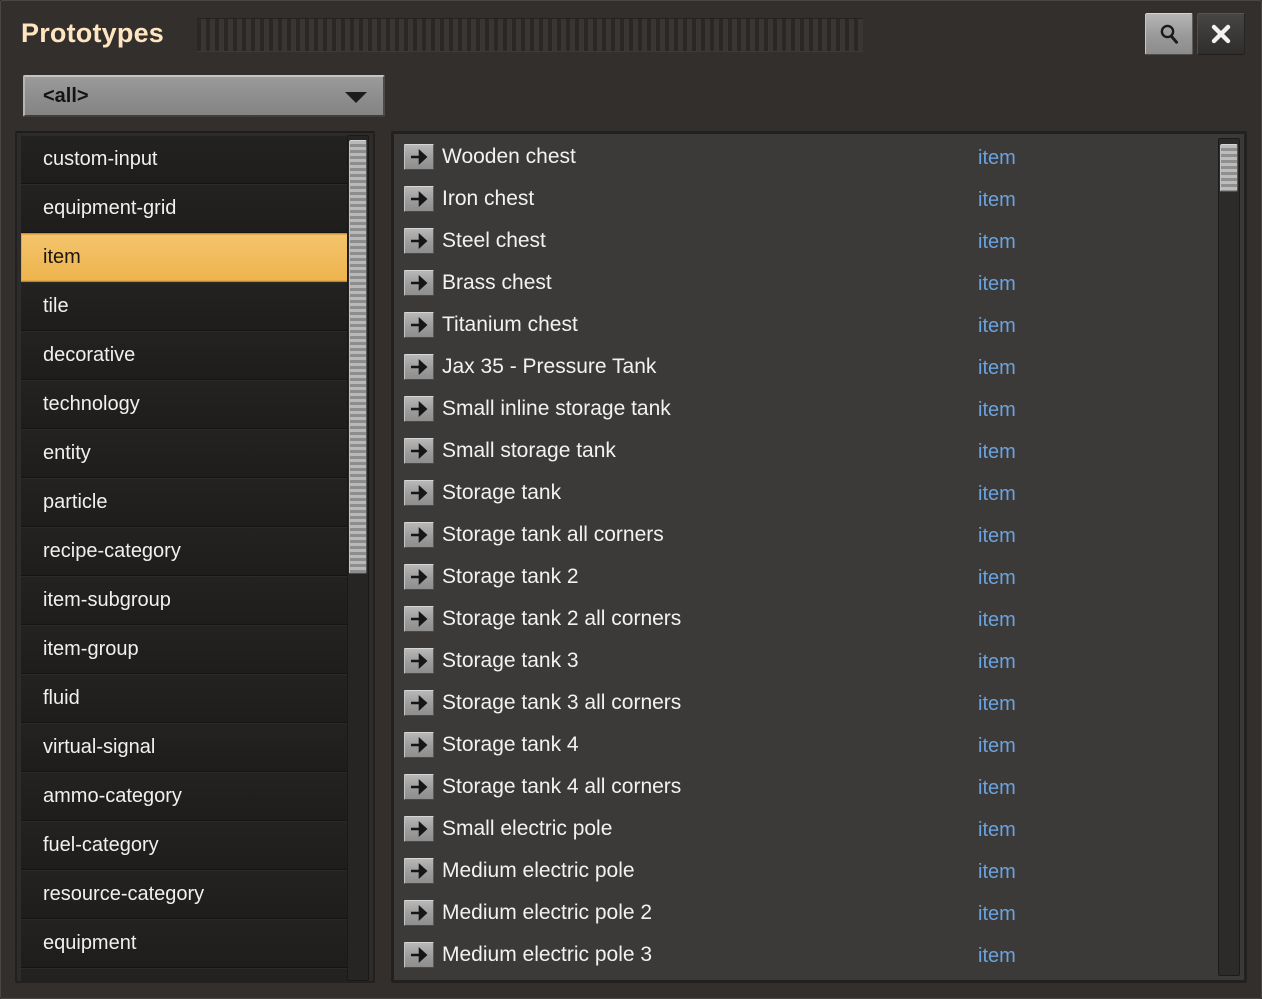  I want to click on table-row: Storage tank 4 all corners item, so click(802, 789).